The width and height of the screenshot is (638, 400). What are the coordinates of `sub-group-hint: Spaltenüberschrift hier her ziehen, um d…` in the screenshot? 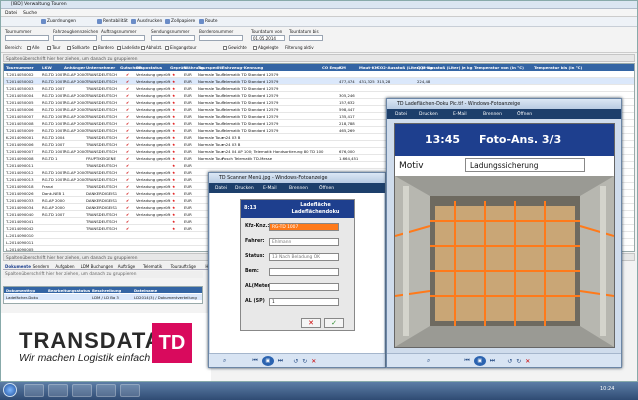 It's located at (103, 274).